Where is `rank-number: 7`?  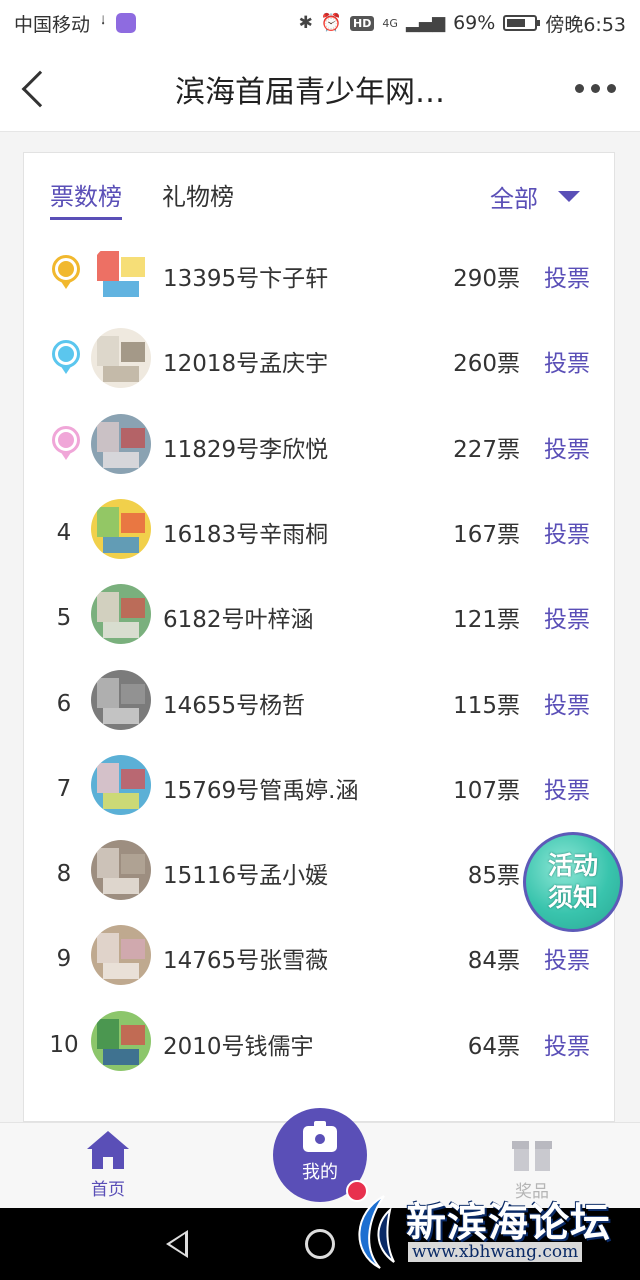
rank-number: 7 is located at coordinates (64, 789).